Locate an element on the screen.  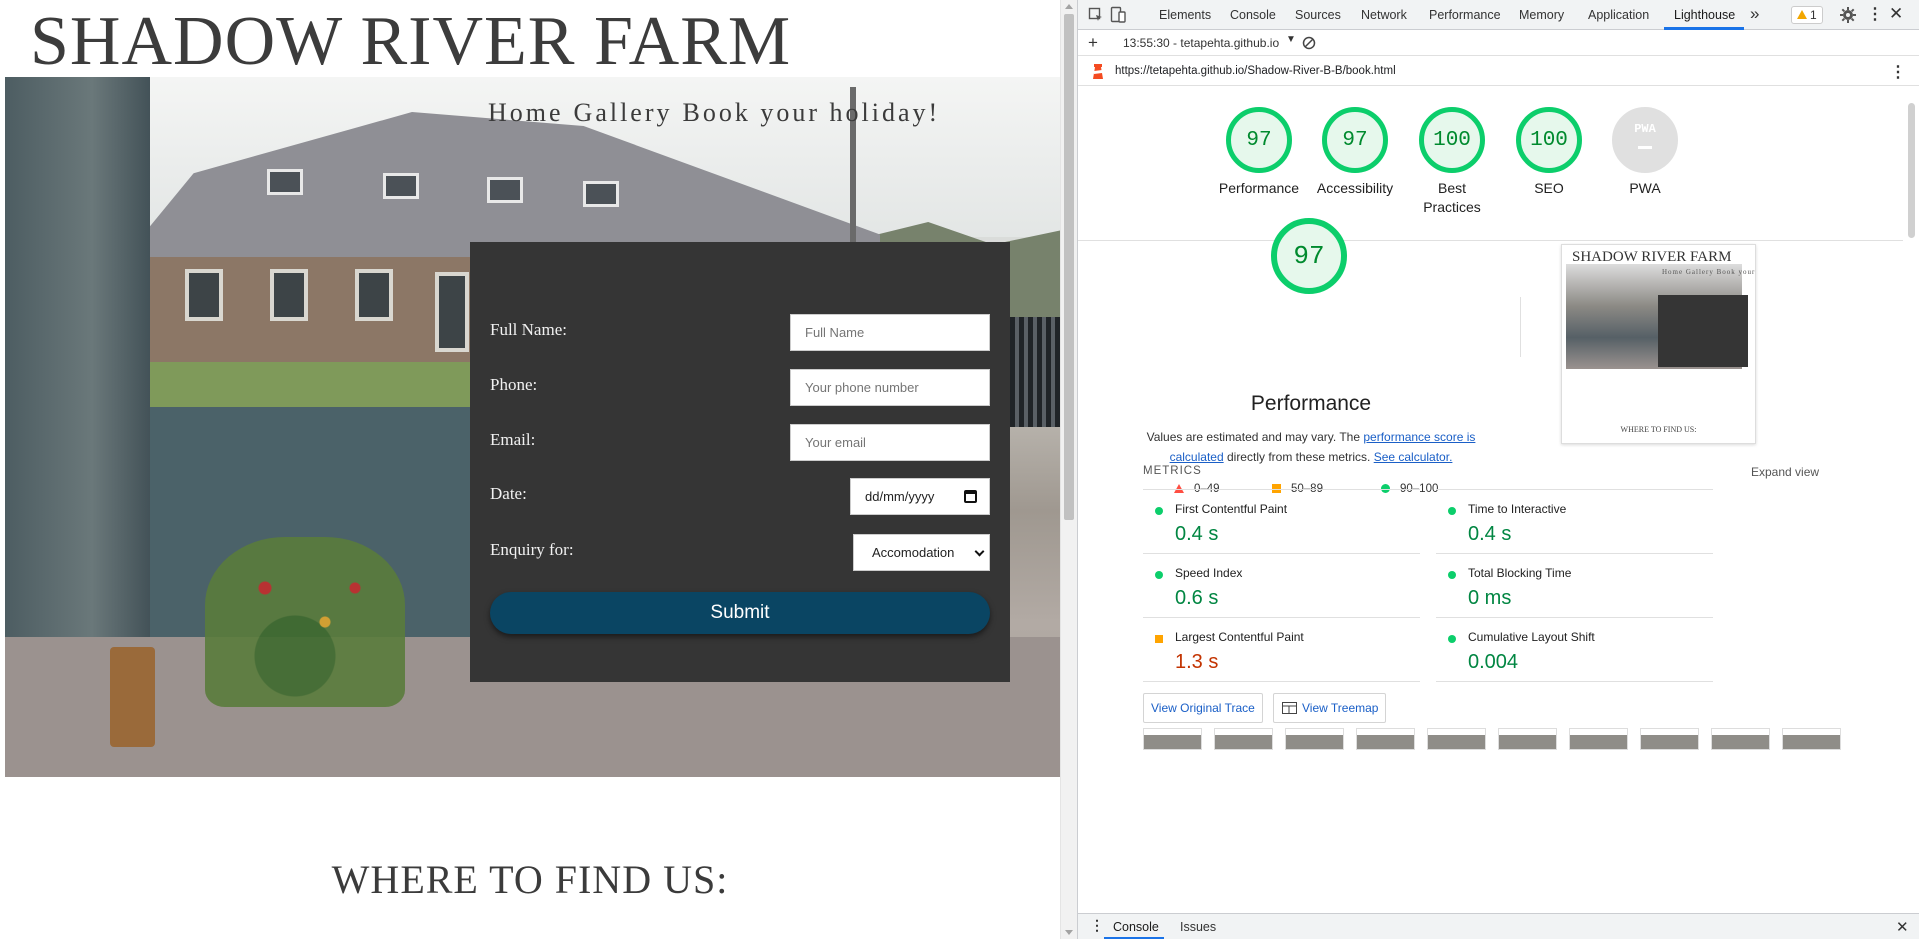
page-scrollbar-thumb is located at coordinates (1069, 267).